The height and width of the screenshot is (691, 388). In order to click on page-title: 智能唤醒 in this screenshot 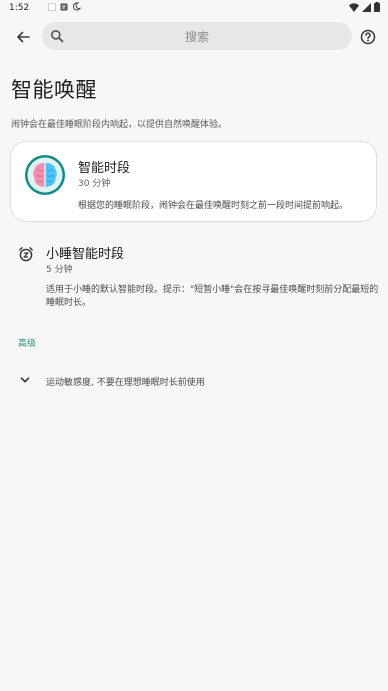, I will do `click(54, 90)`.